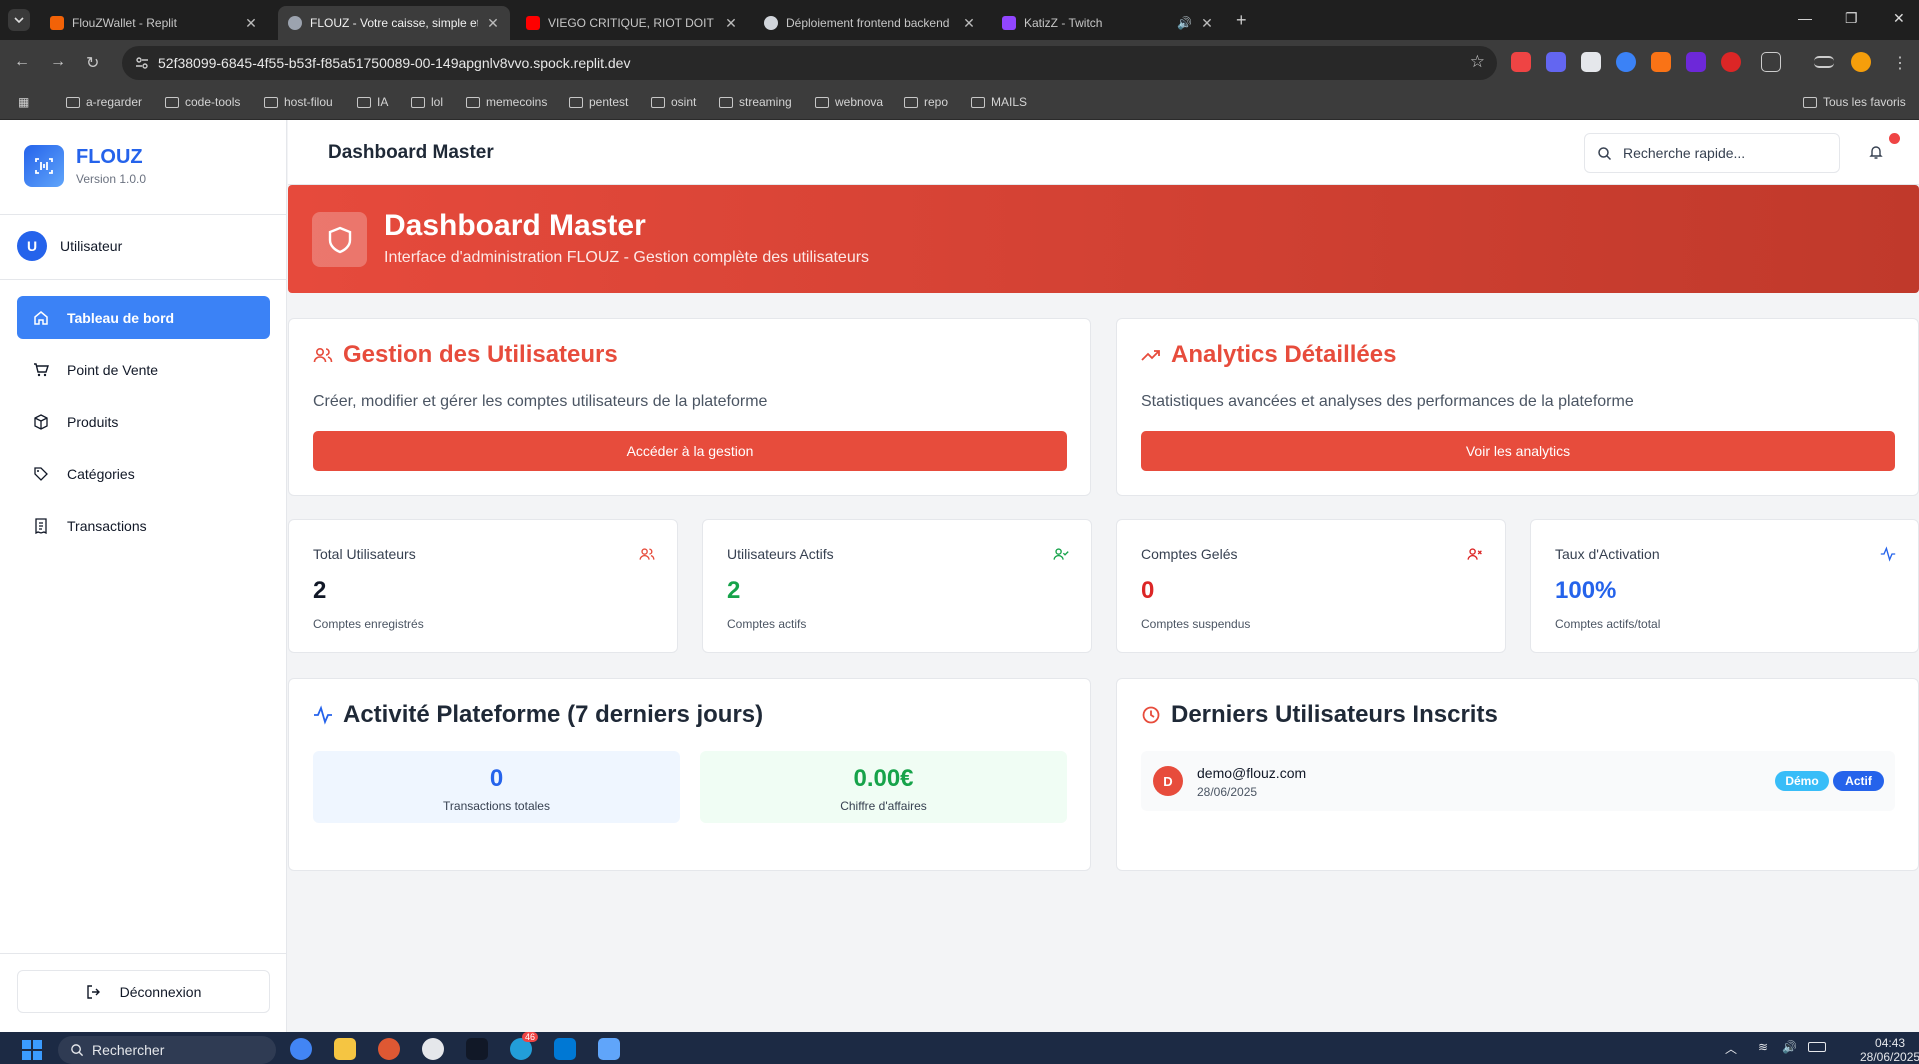 Image resolution: width=1919 pixels, height=1064 pixels. Describe the element at coordinates (167, 1050) in the screenshot. I see `taskbar-search: Rechercher` at that location.